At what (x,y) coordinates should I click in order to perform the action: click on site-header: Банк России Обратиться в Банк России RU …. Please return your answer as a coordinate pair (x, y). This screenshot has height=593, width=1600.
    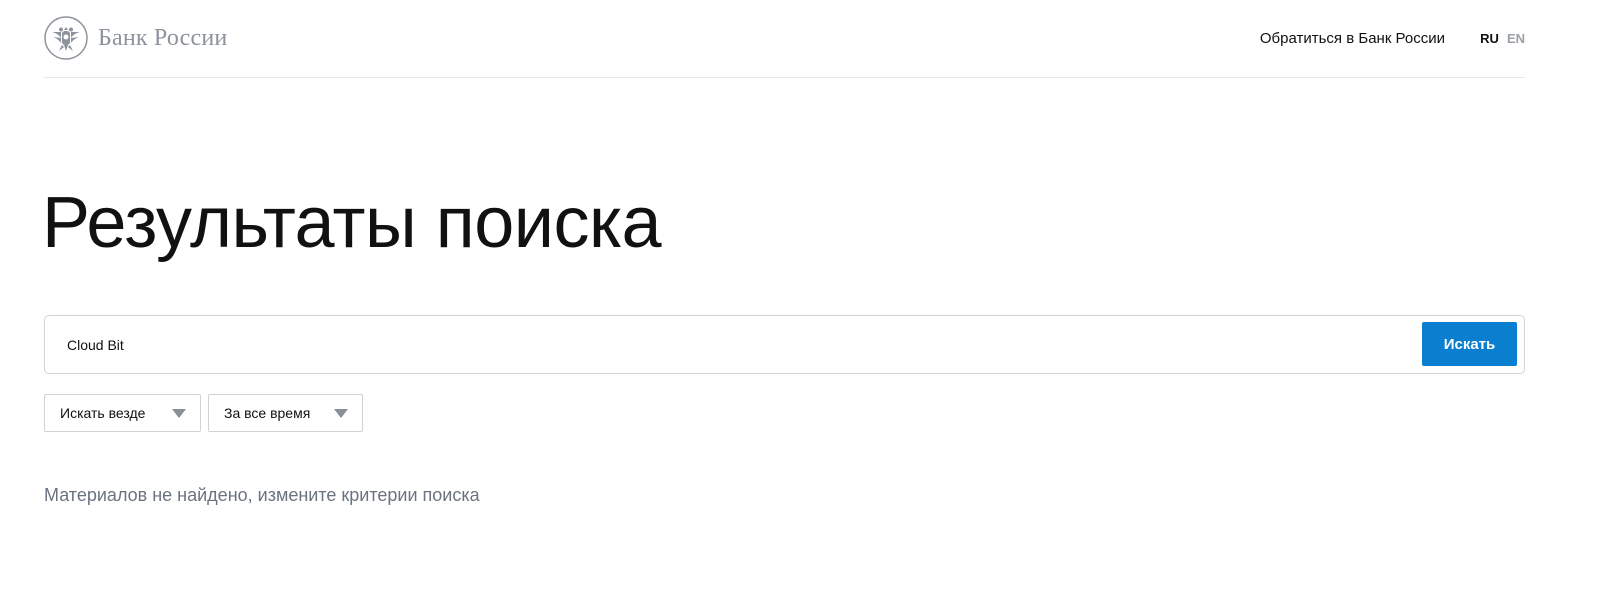
    Looking at the image, I should click on (784, 39).